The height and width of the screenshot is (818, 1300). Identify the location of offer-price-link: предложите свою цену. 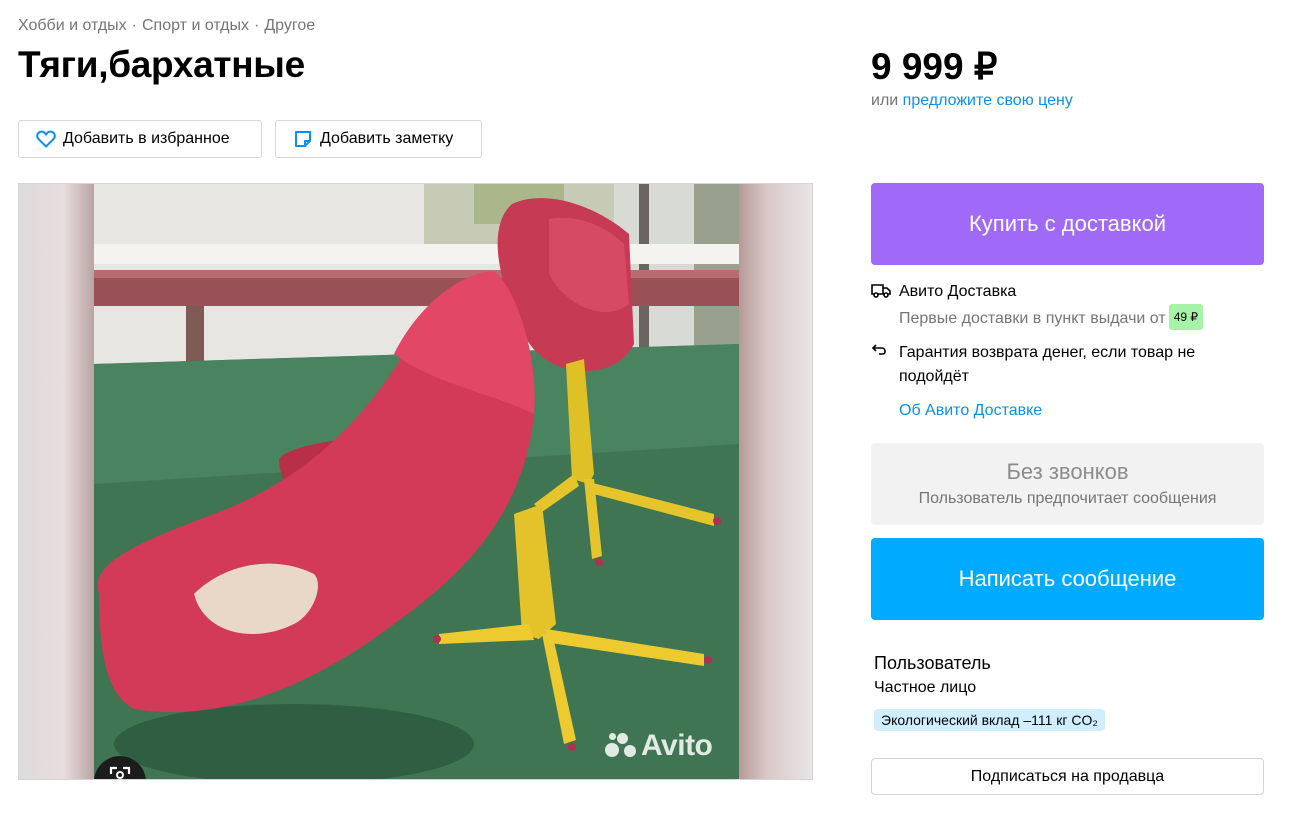
(988, 100).